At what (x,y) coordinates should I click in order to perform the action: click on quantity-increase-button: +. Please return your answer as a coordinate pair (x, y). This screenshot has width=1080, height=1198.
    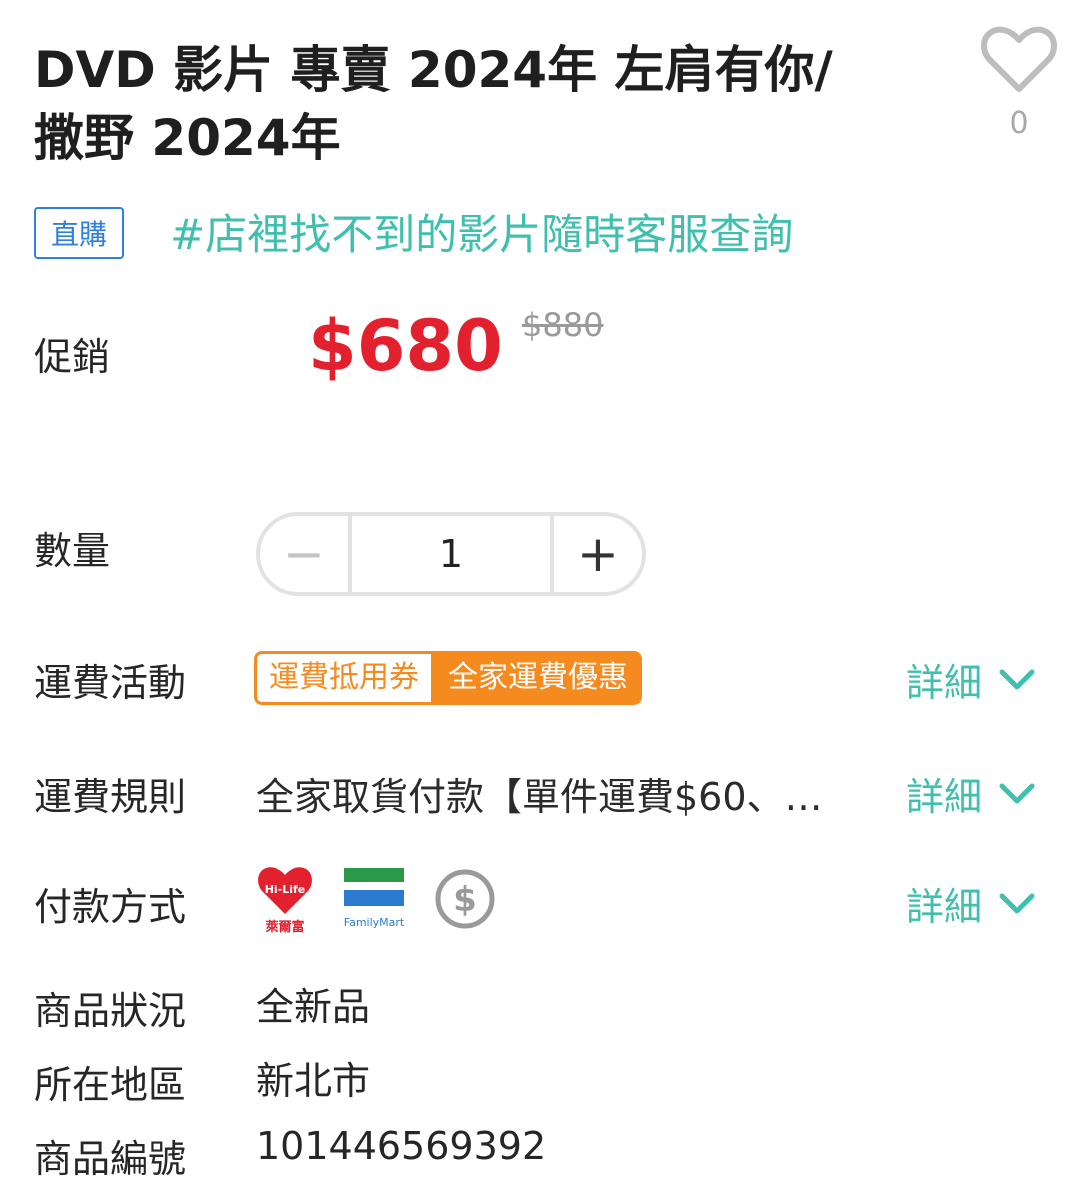
    Looking at the image, I should click on (598, 554).